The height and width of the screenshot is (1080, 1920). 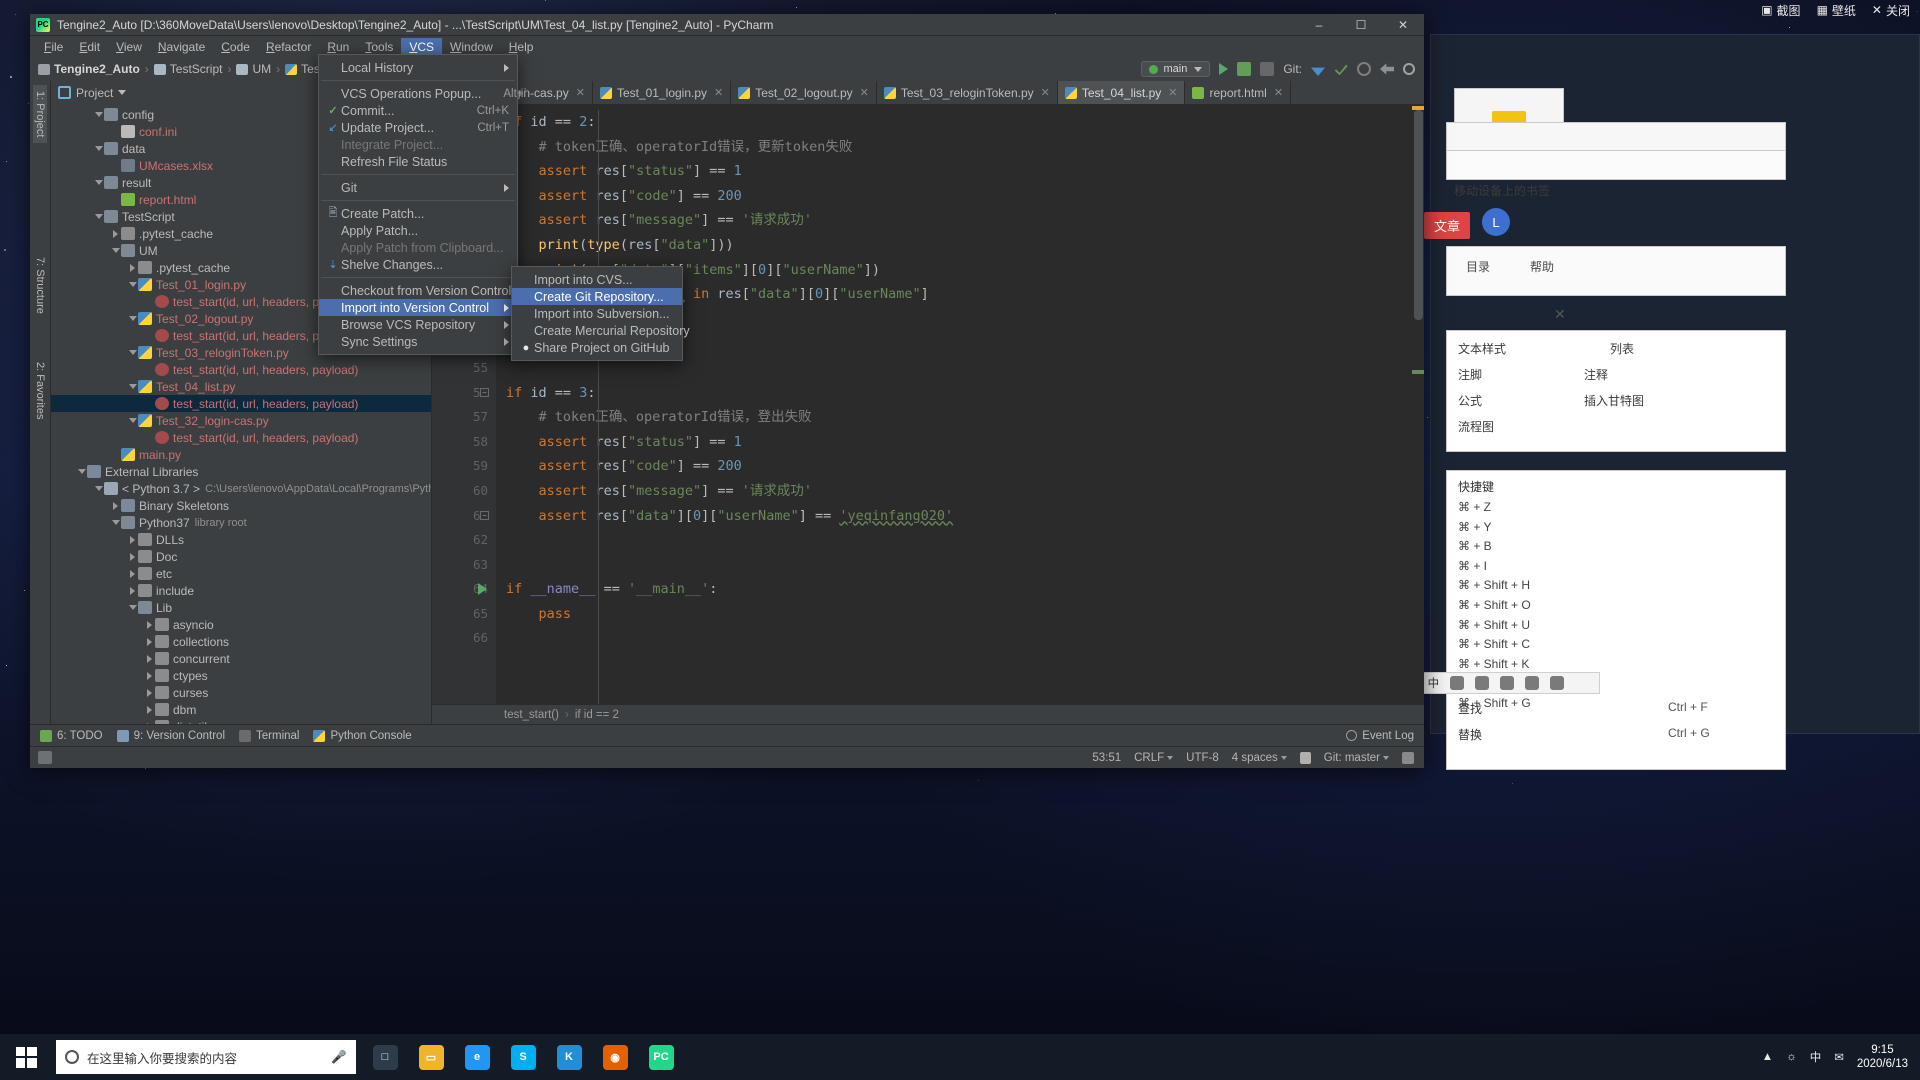 What do you see at coordinates (1557, 683) in the screenshot?
I see `ime-settings-icon` at bounding box center [1557, 683].